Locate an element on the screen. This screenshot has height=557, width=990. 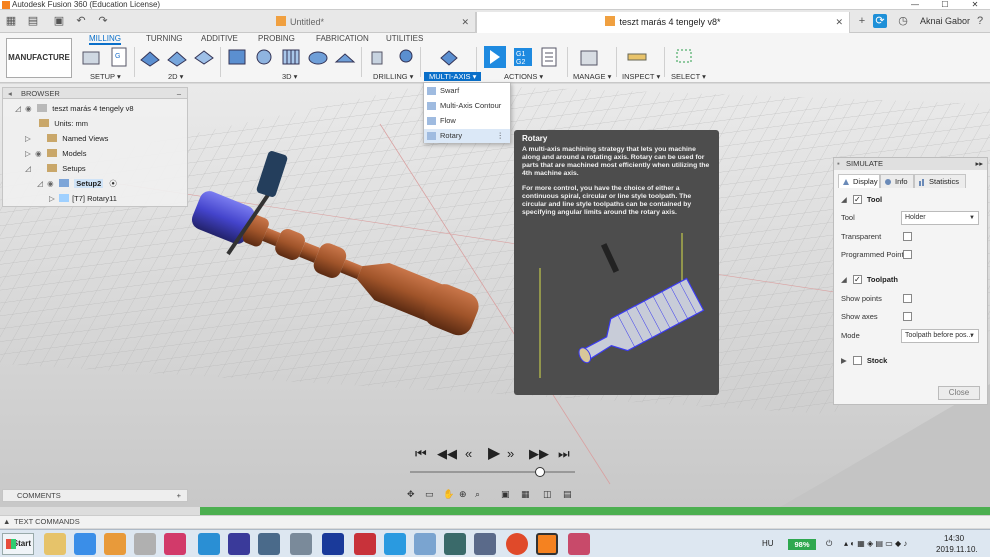
add-comment-button: + is located at coordinates (179, 495).